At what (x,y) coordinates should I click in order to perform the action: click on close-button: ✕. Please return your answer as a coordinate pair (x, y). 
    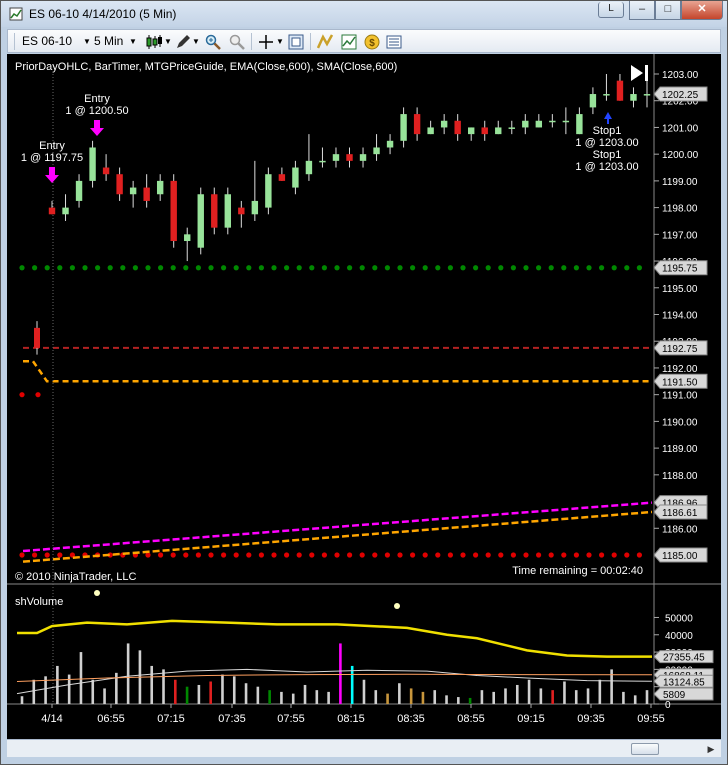
    Looking at the image, I should click on (702, 10).